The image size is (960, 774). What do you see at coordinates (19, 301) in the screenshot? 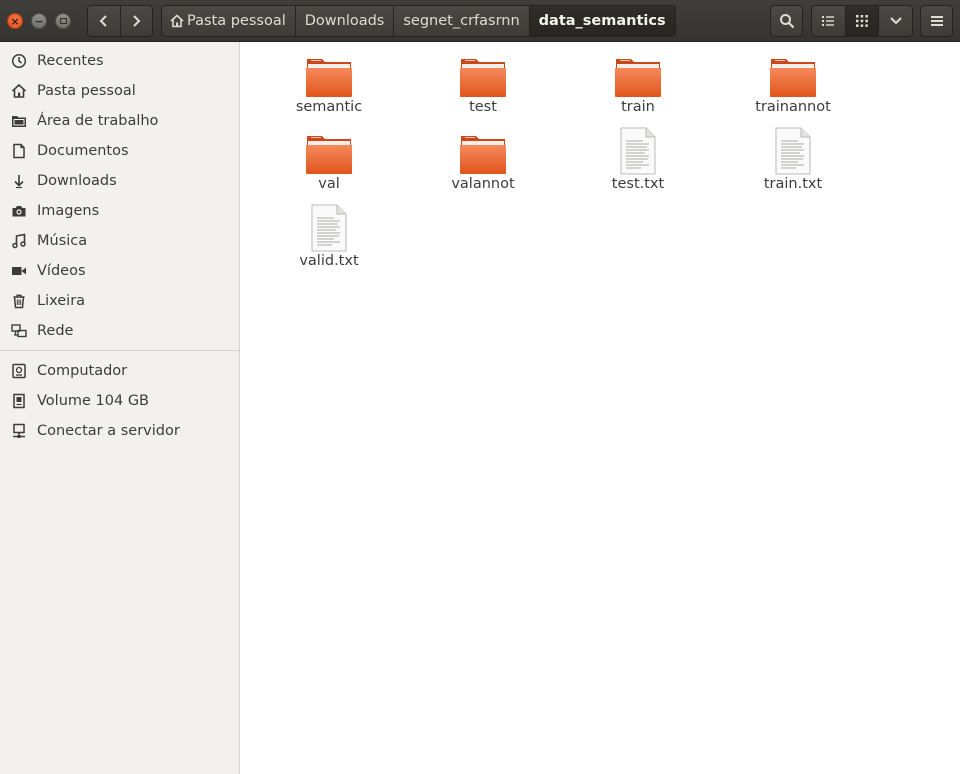
I see `trash-icon` at bounding box center [19, 301].